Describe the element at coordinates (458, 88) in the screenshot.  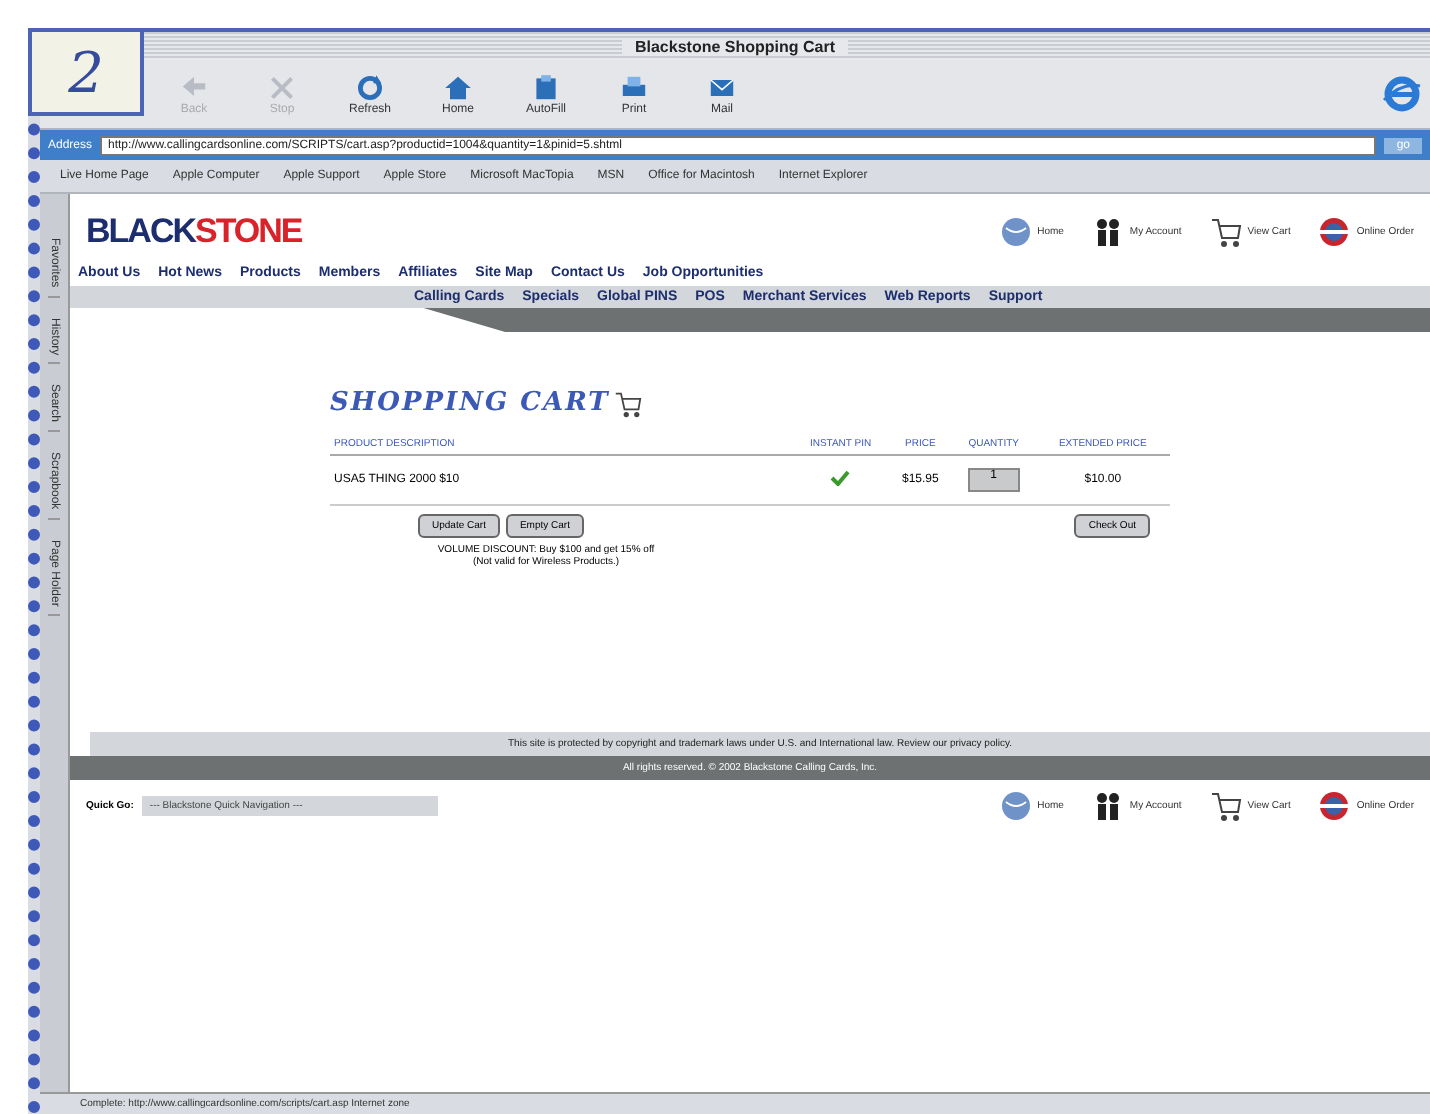
I see `home-icon` at that location.